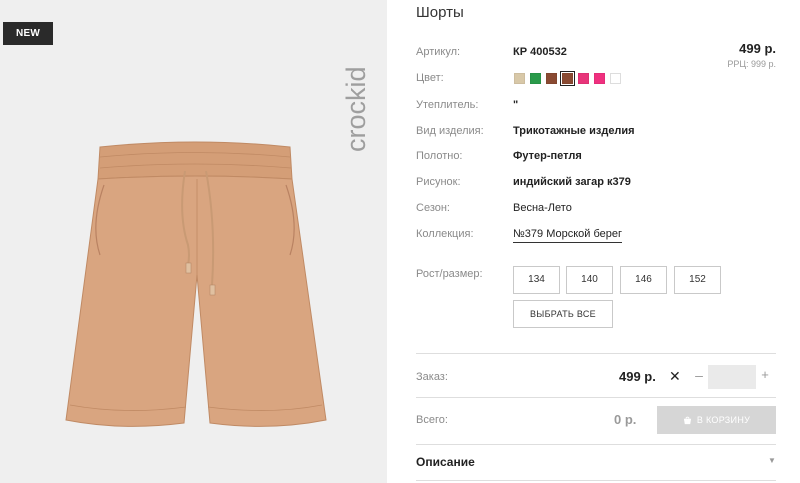 The height and width of the screenshot is (483, 800). I want to click on color-swatch-pink, so click(583, 78).